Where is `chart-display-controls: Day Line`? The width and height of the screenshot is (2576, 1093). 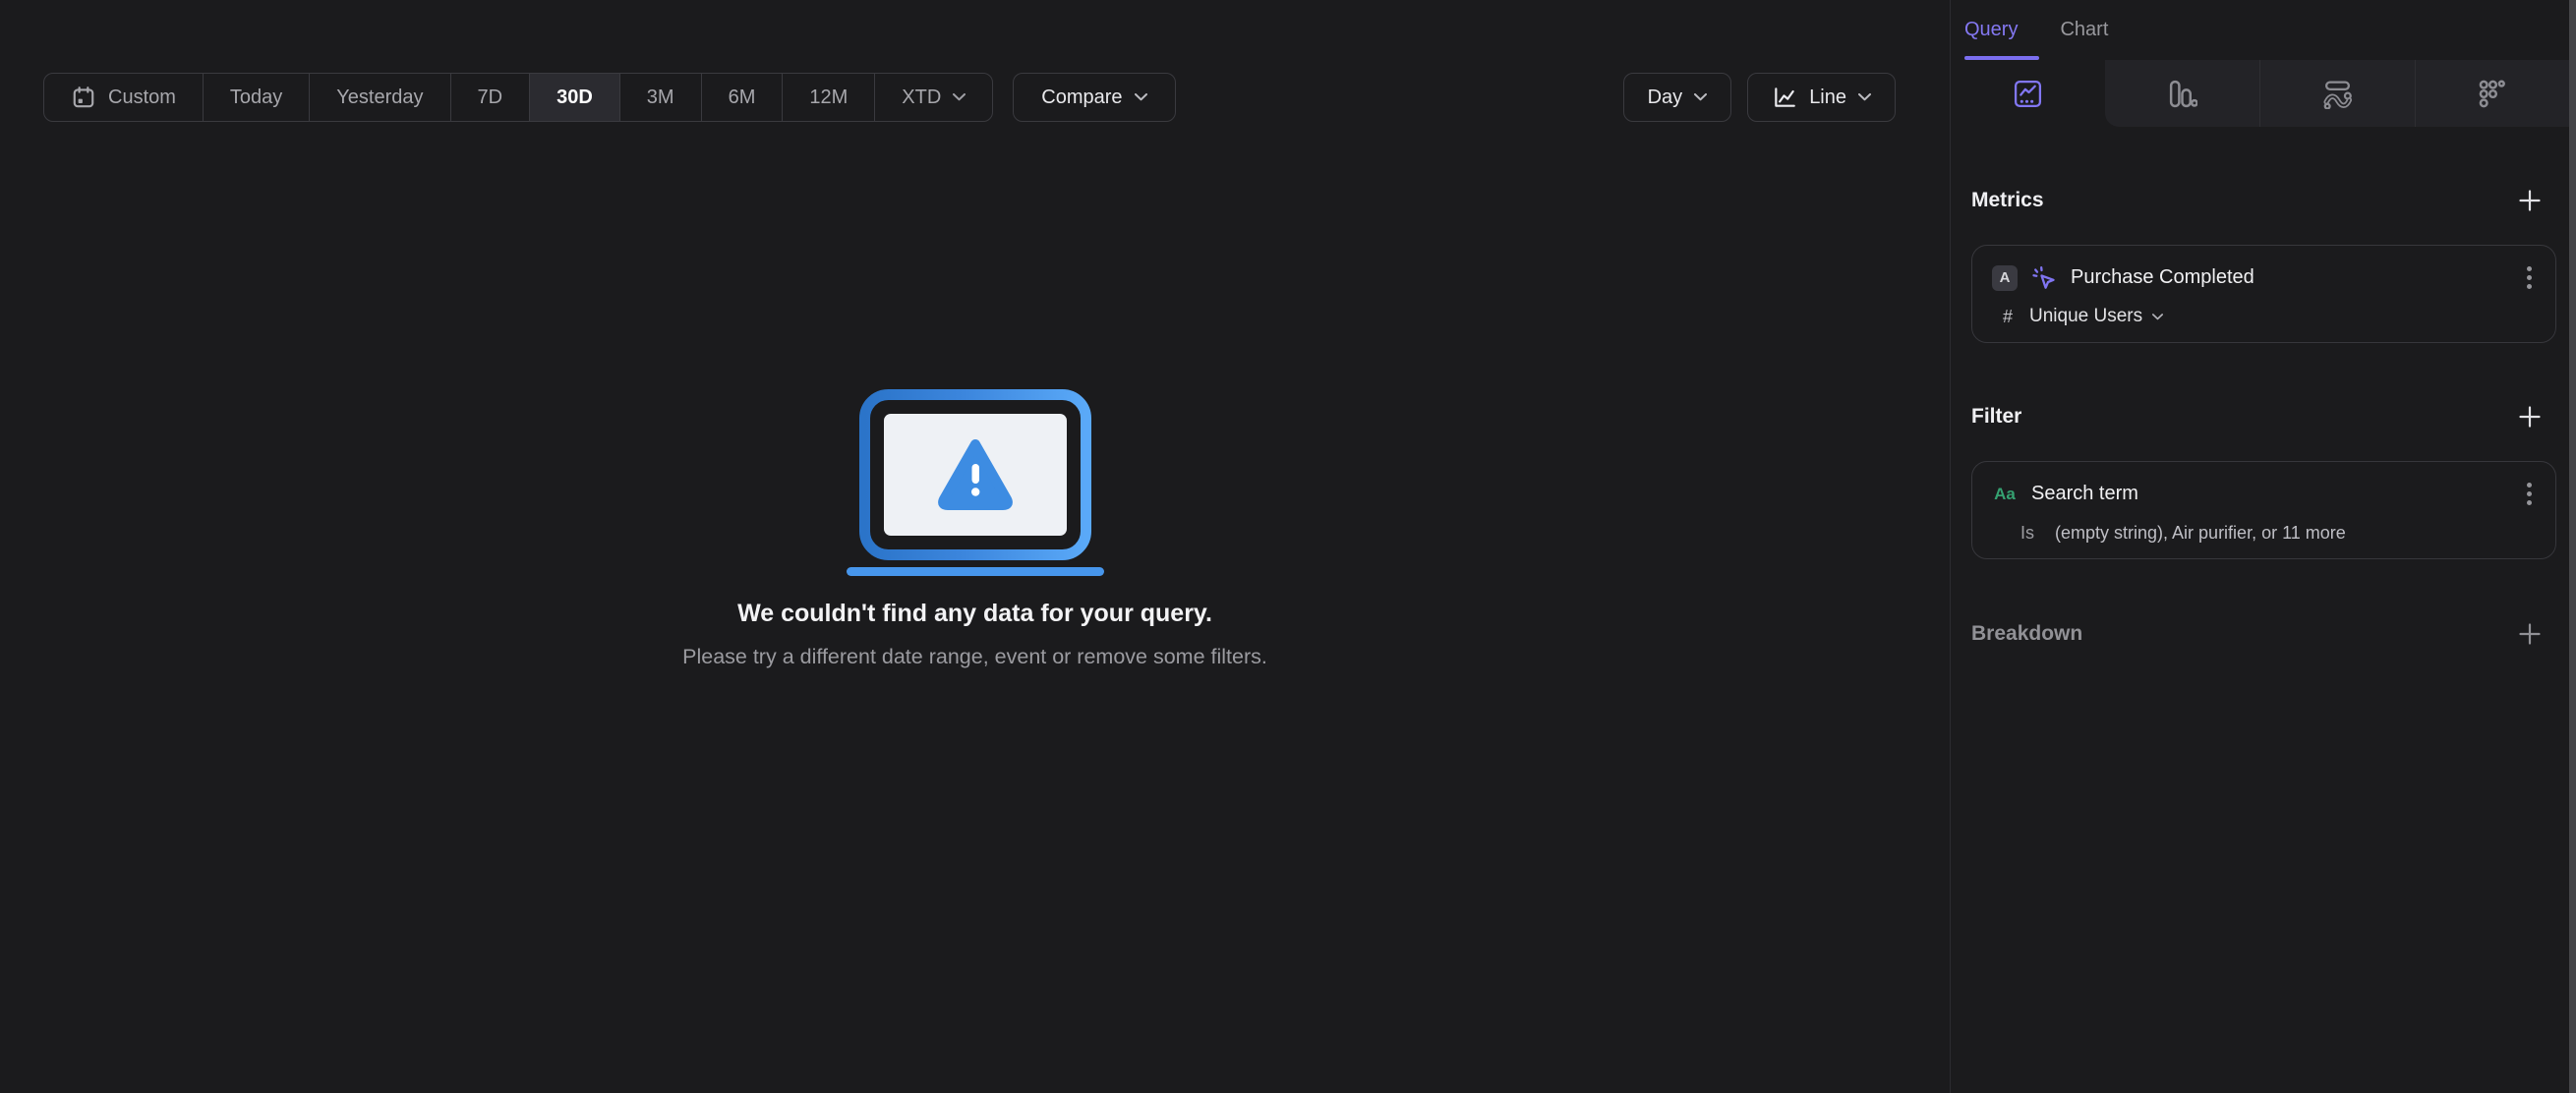
chart-display-controls: Day Line is located at coordinates (1759, 97).